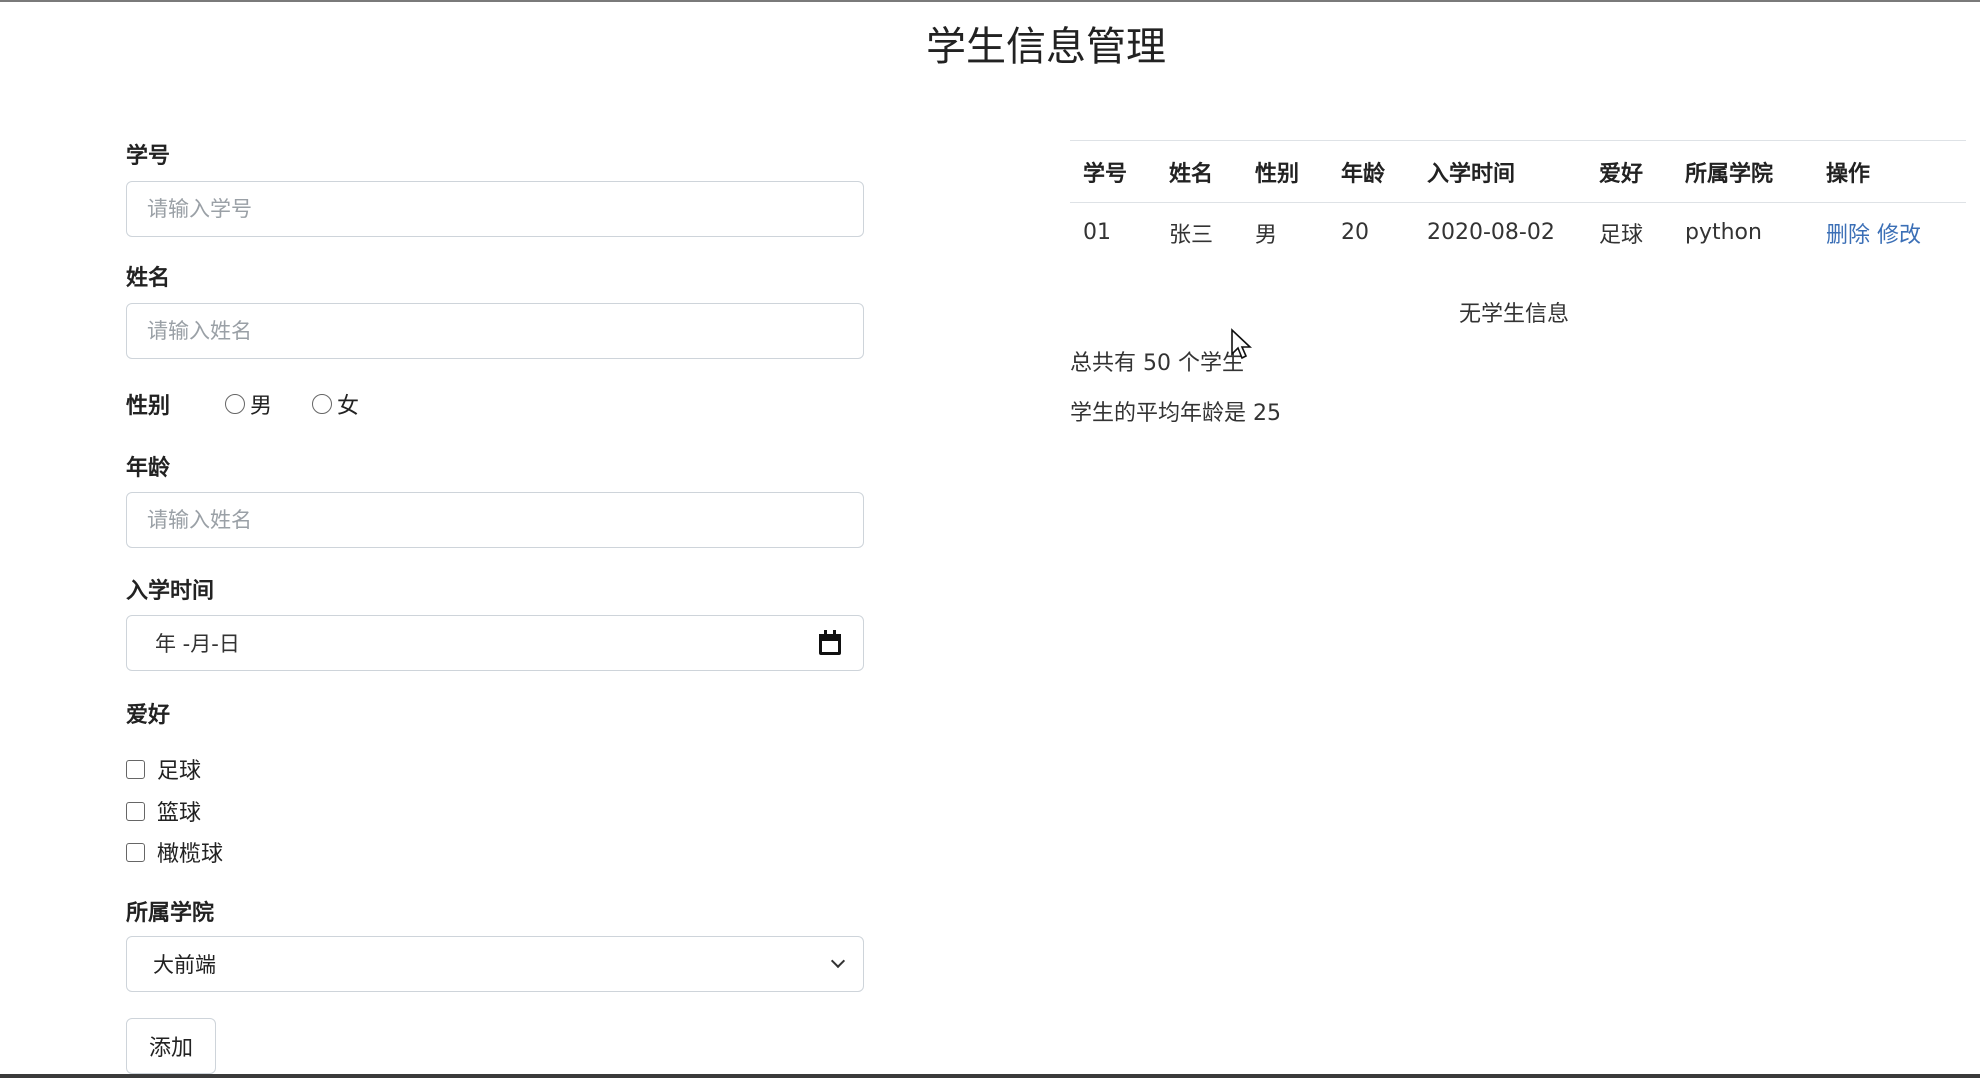  Describe the element at coordinates (171, 1046) in the screenshot. I see `add-button: 添加` at that location.